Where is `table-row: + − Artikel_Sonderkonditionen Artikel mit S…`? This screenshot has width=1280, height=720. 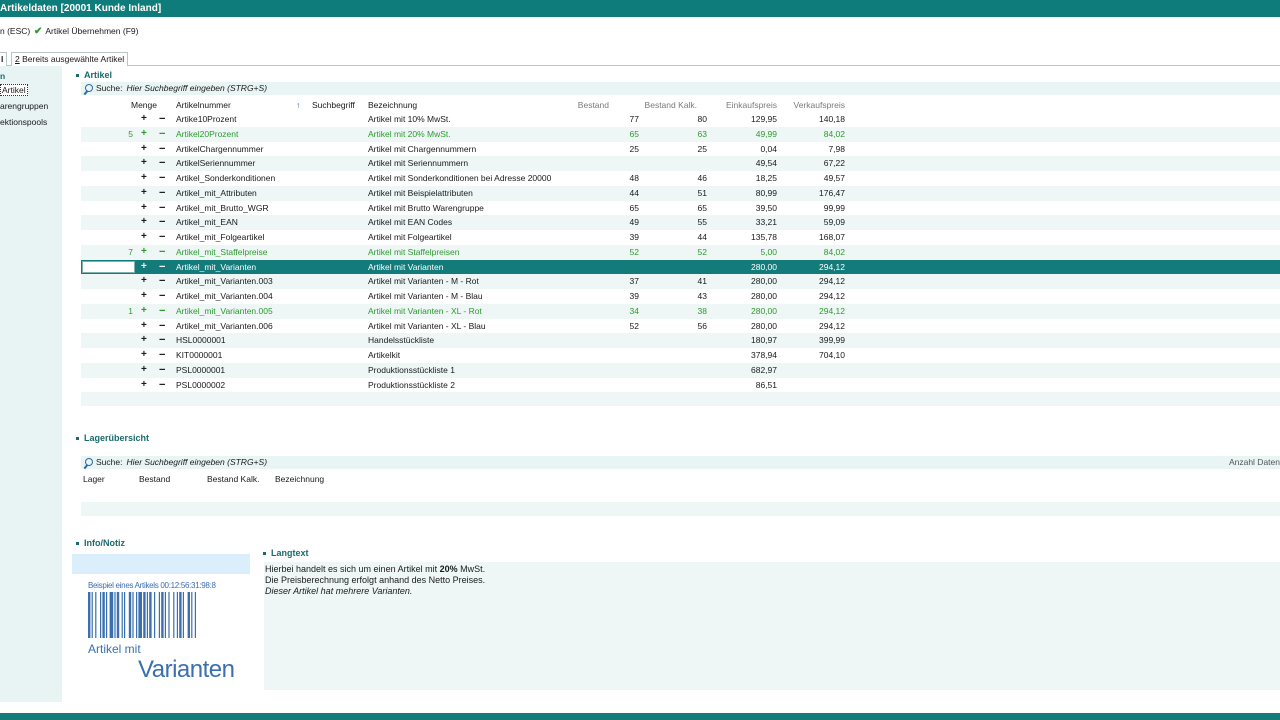 table-row: + − Artikel_Sonderkonditionen Artikel mit S… is located at coordinates (680, 178).